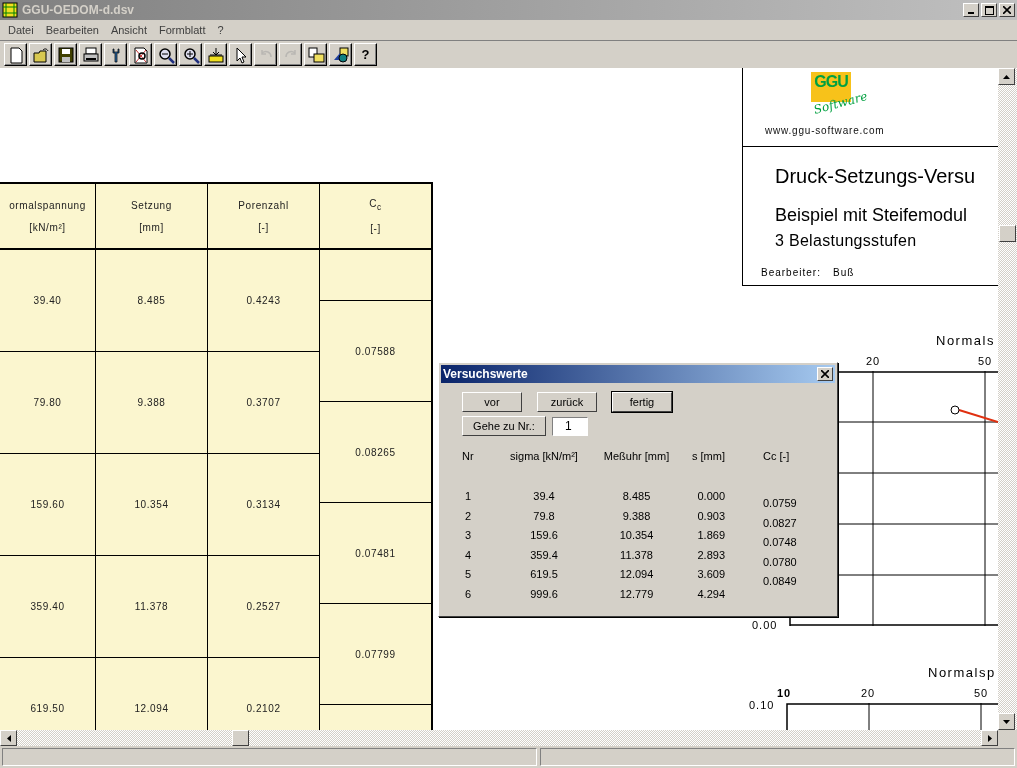 The width and height of the screenshot is (1017, 768). Describe the element at coordinates (15, 54) in the screenshot. I see `new-file-icon` at that location.